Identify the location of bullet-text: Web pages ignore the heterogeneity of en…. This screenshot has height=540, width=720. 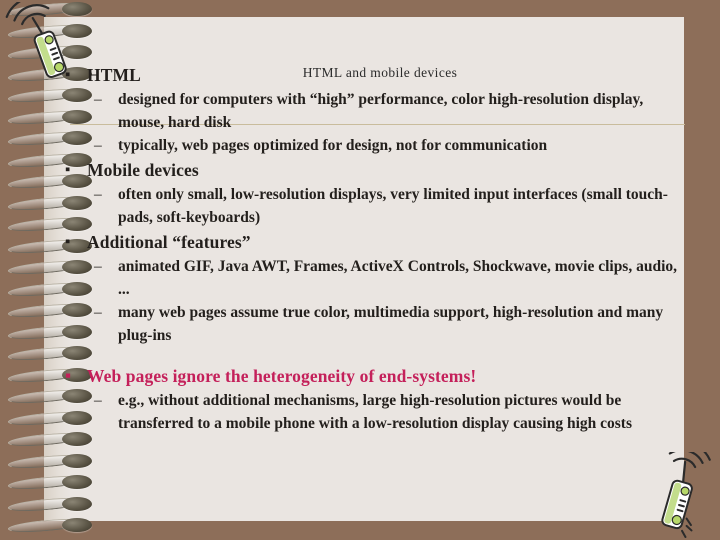
(282, 376).